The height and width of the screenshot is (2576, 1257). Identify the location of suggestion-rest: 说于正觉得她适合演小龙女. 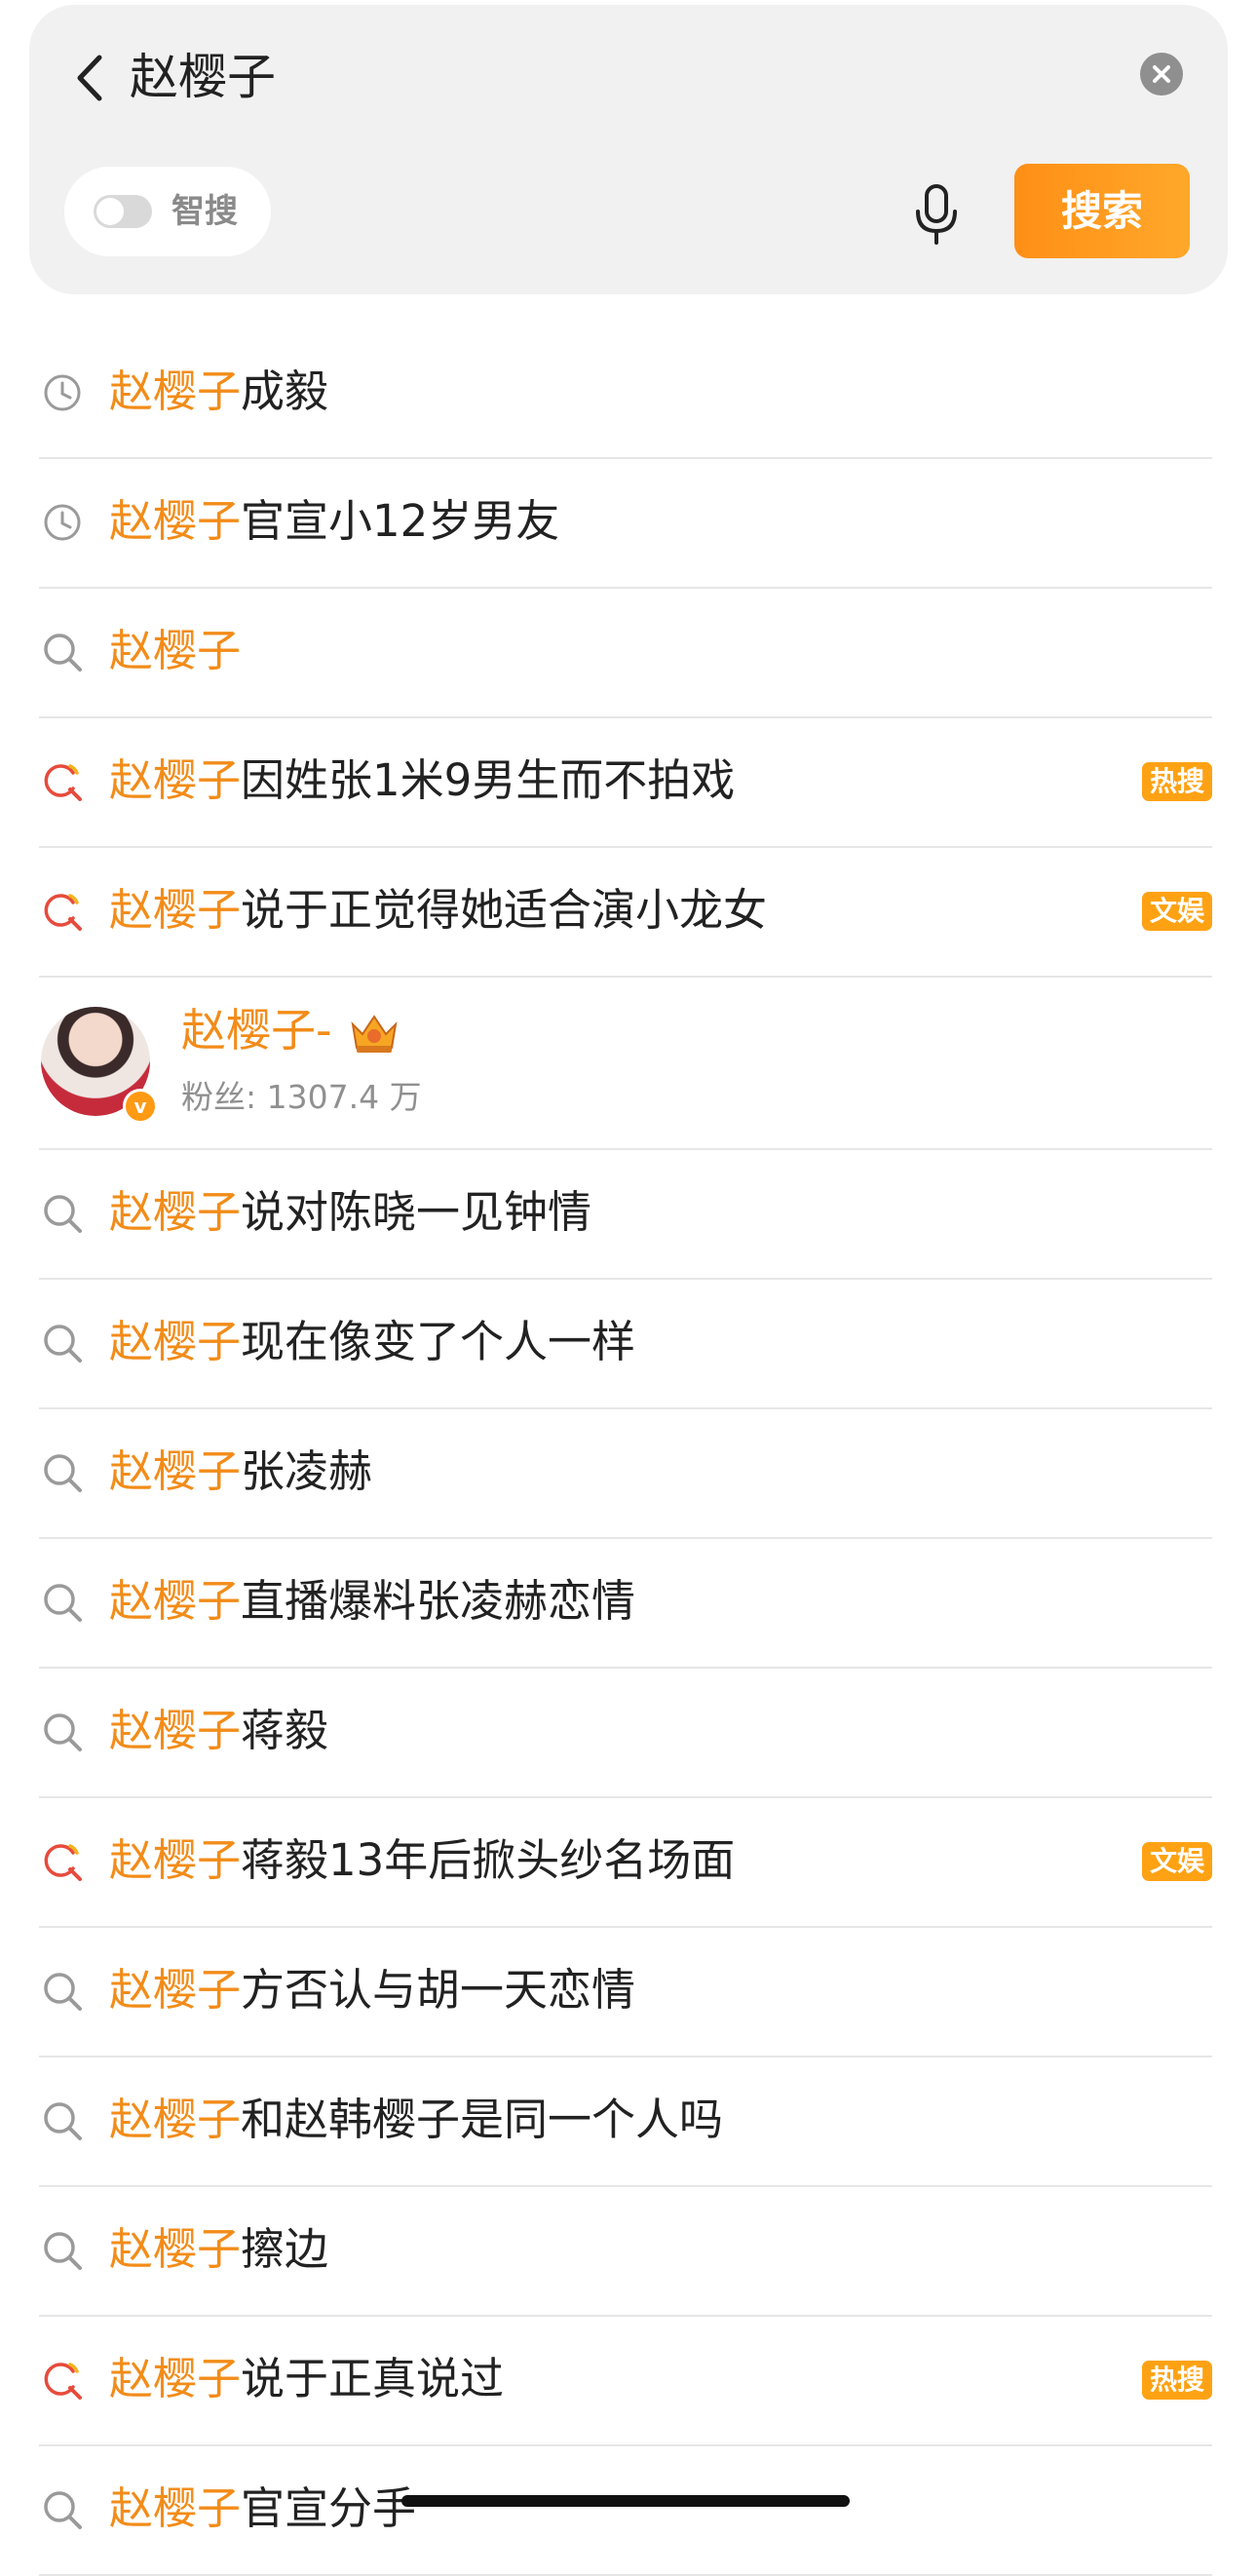
(505, 910).